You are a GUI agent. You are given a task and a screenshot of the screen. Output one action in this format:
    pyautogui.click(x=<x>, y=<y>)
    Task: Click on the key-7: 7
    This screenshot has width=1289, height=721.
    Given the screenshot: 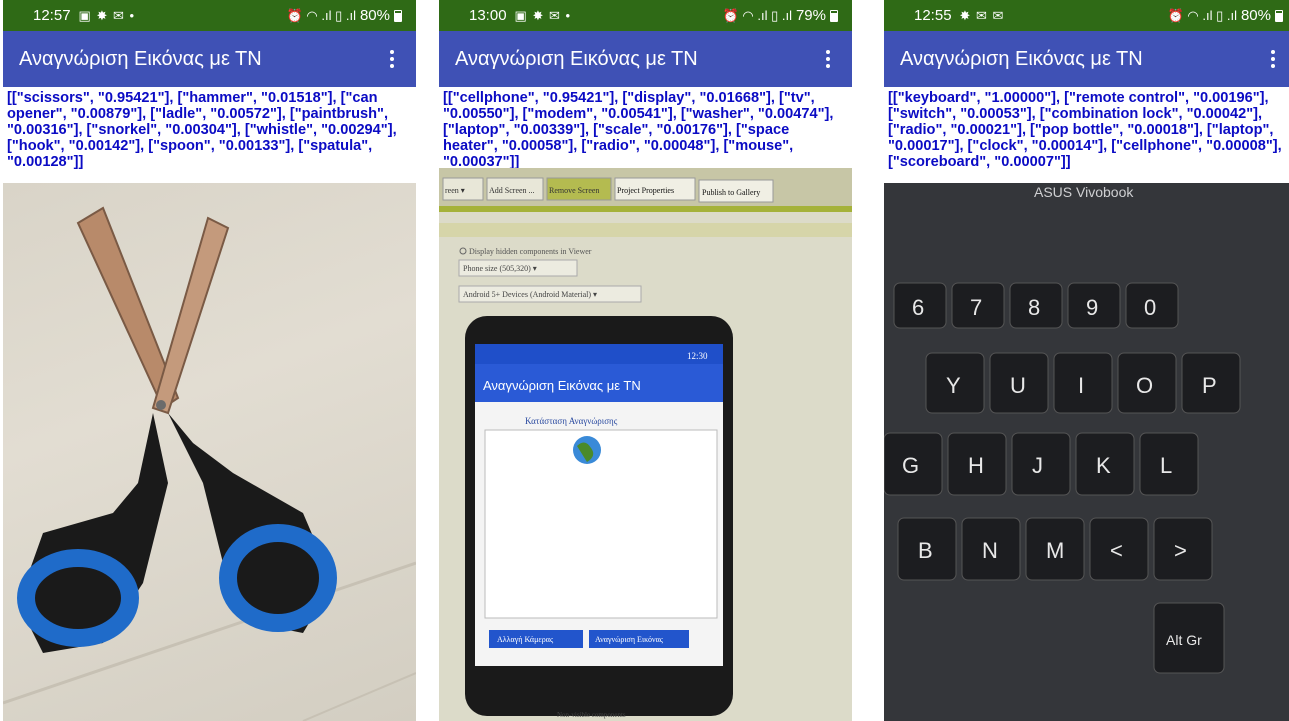 What is the action you would take?
    pyautogui.click(x=976, y=307)
    